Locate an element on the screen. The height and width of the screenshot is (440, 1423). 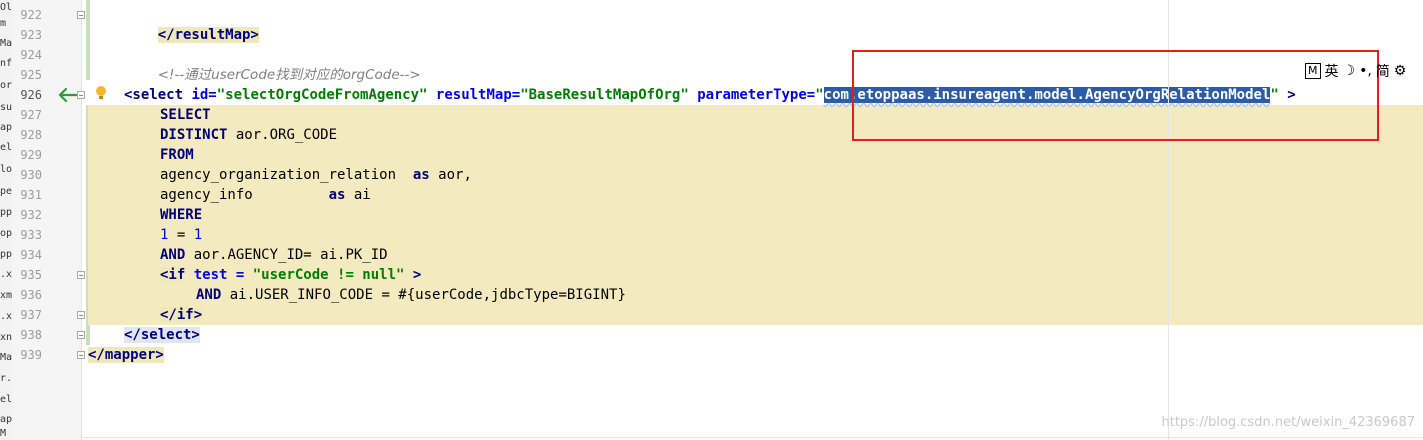
line-number: 922 is located at coordinates (31, 15).